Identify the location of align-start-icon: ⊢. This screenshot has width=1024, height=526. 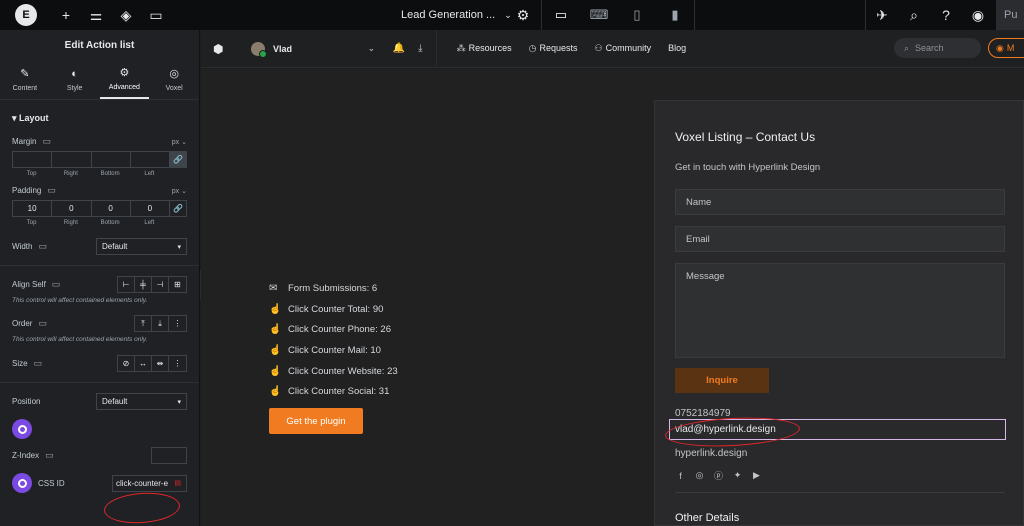
(126, 284).